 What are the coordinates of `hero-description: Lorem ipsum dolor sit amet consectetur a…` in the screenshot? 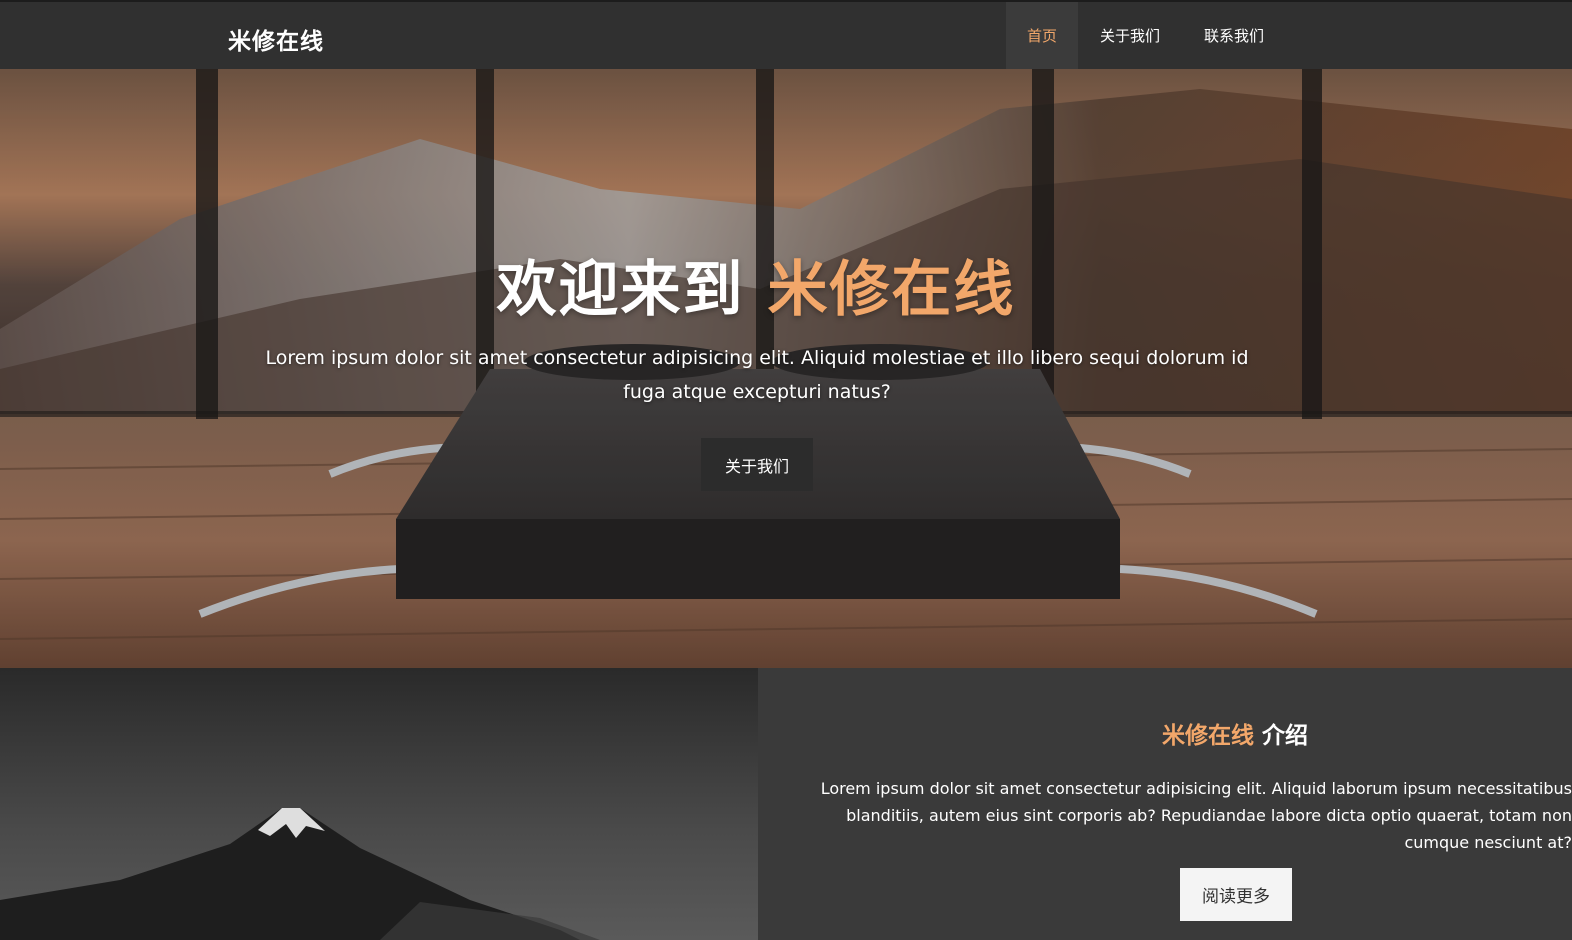 It's located at (757, 375).